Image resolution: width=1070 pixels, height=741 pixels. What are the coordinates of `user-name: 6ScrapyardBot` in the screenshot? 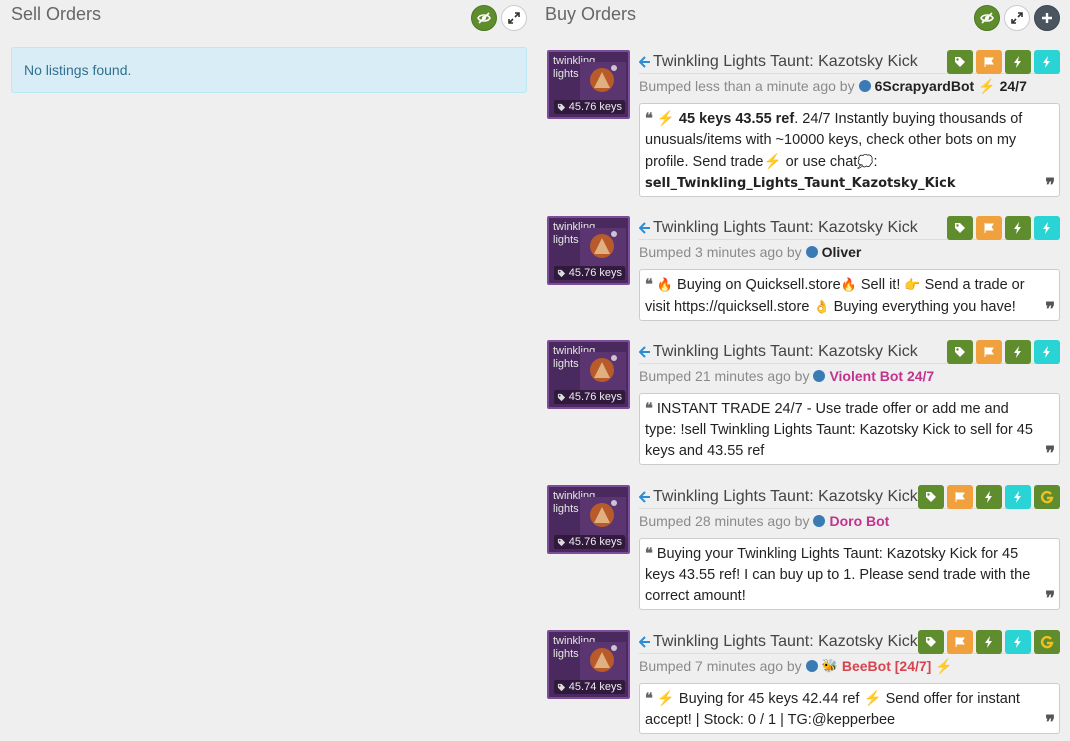 It's located at (925, 86).